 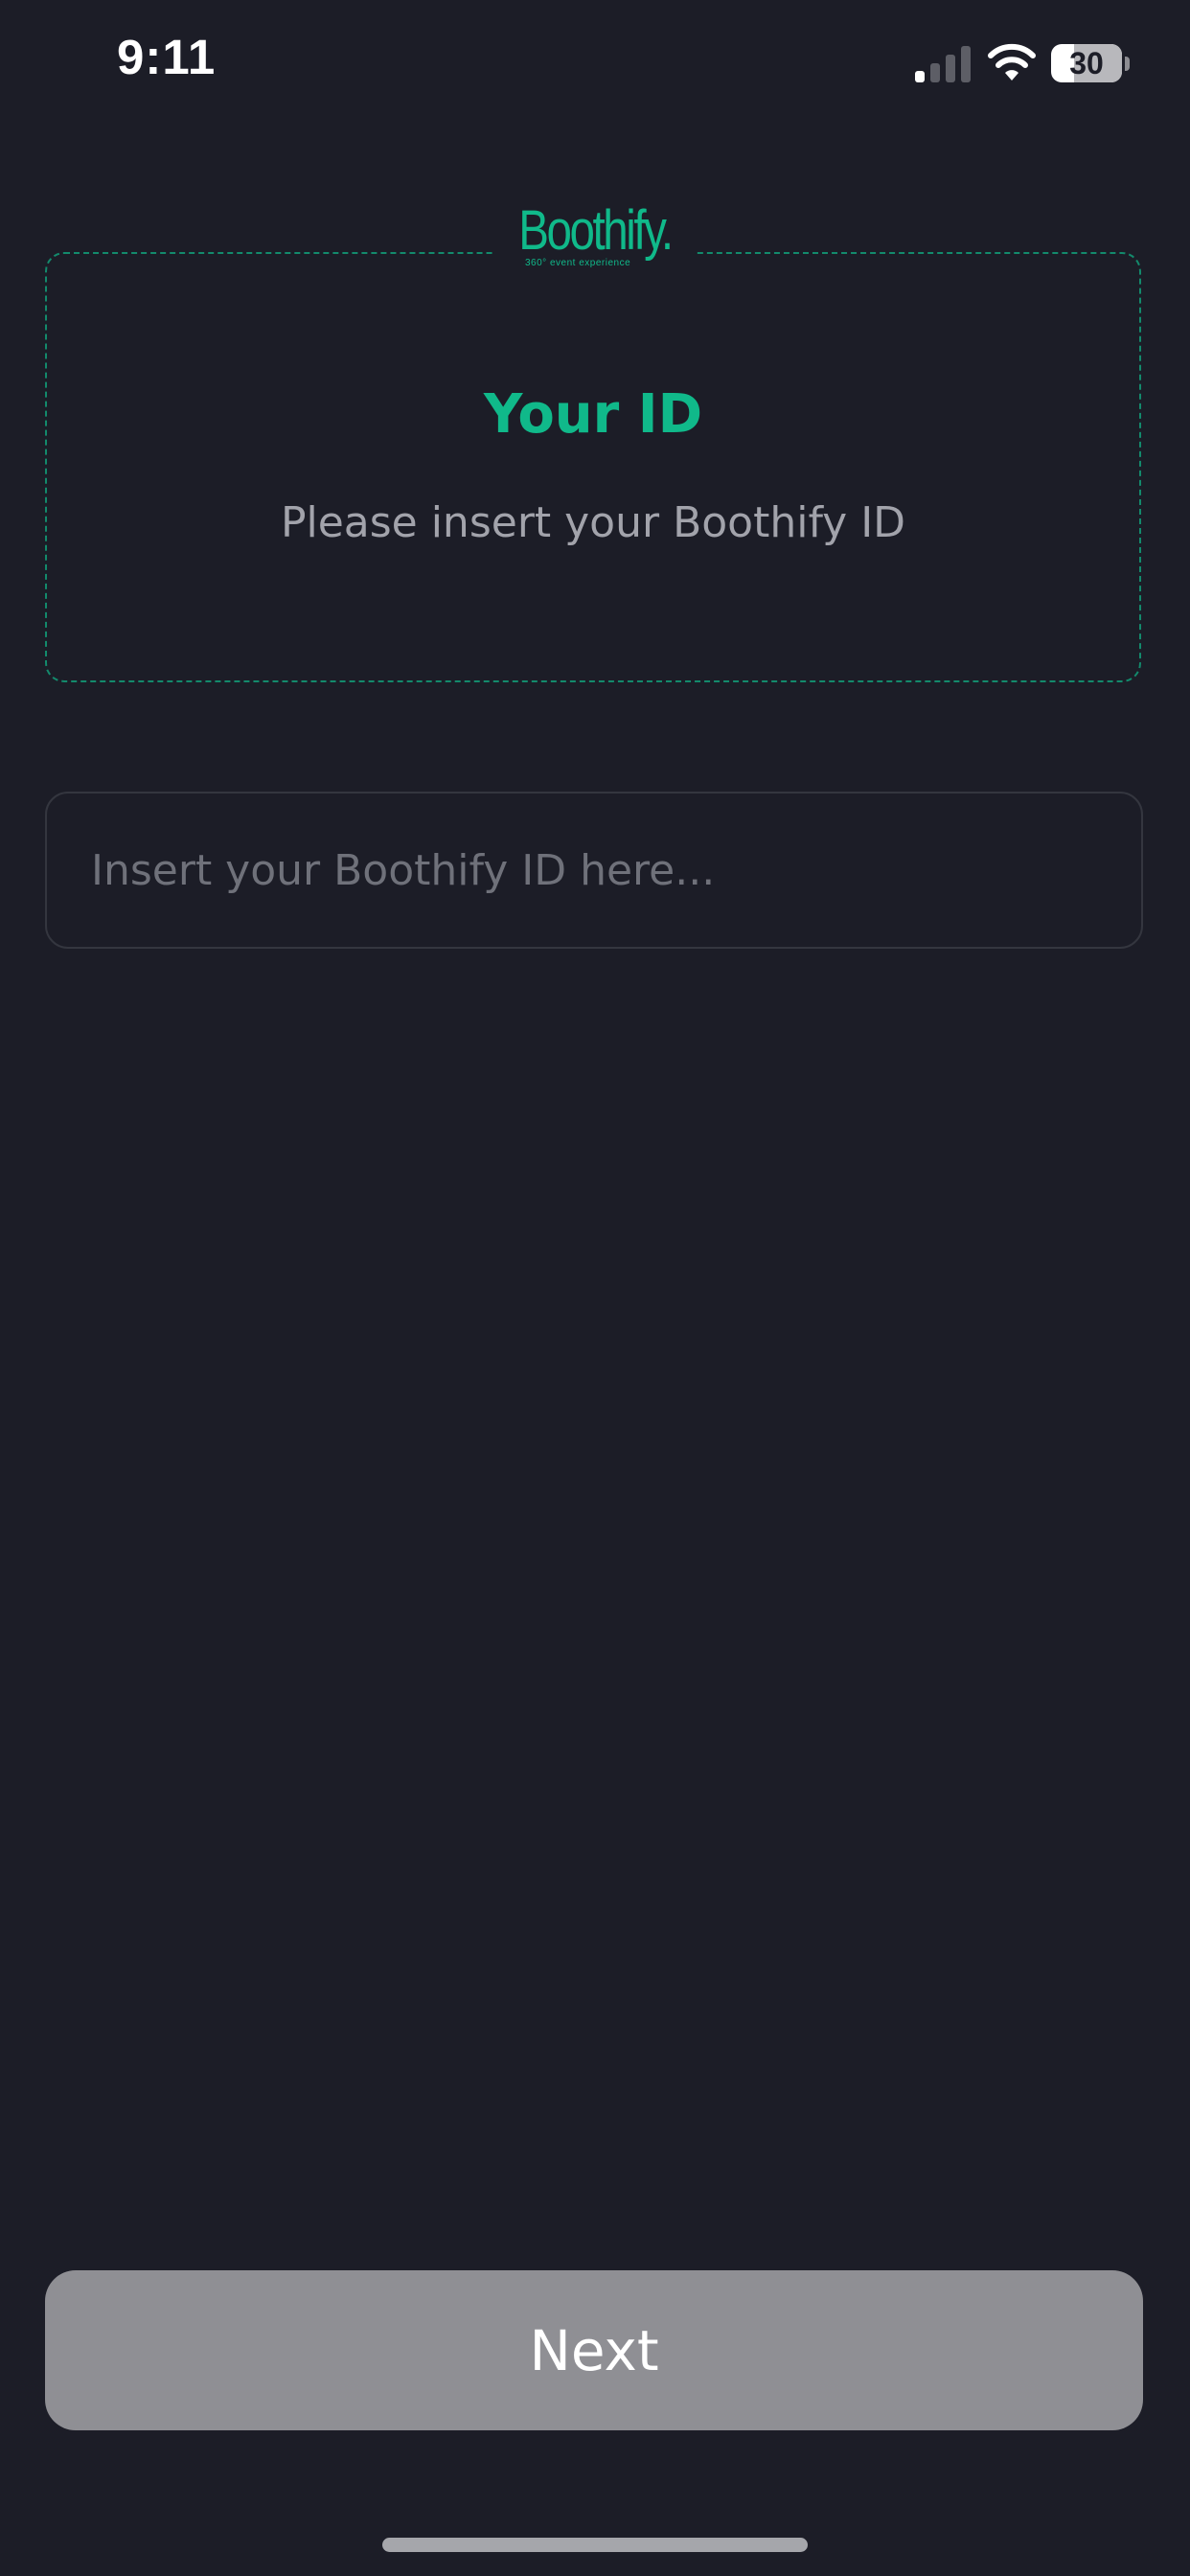 What do you see at coordinates (595, 63) in the screenshot?
I see `status-bar: 9:11 30` at bounding box center [595, 63].